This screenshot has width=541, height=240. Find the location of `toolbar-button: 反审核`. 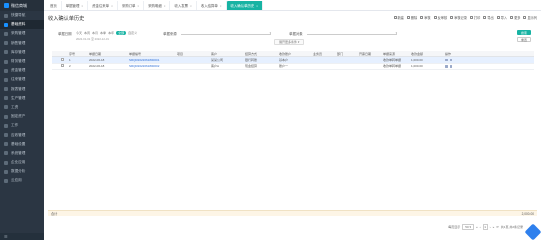

toolbar-button: 反审核 is located at coordinates (440, 17).